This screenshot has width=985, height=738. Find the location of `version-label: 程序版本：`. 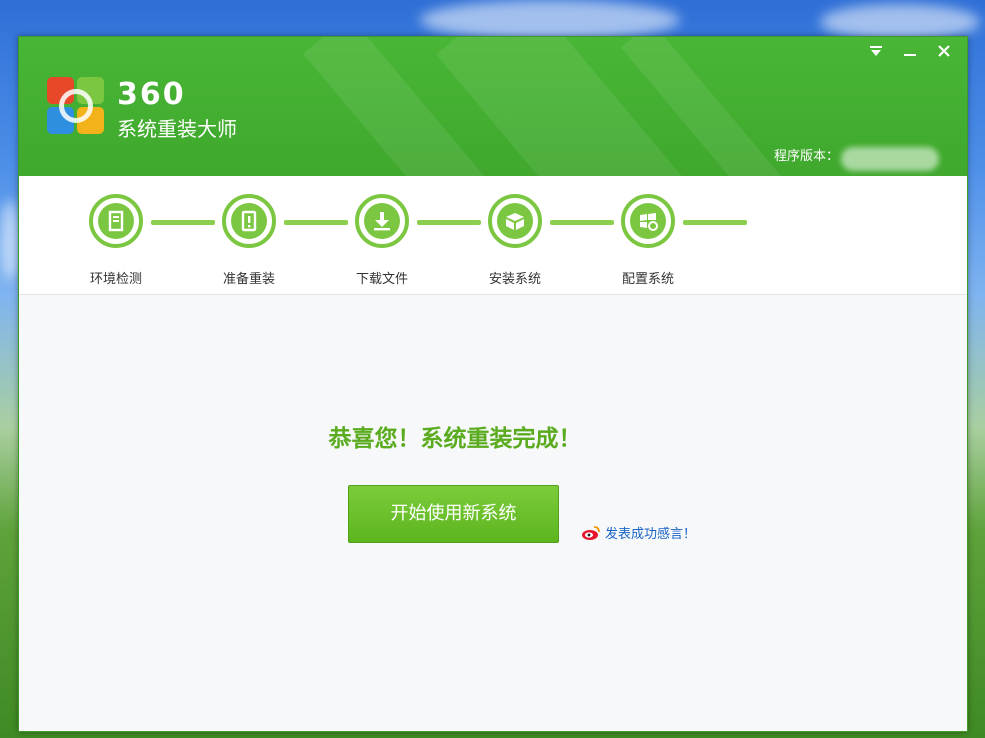

version-label: 程序版本： is located at coordinates (806, 156).